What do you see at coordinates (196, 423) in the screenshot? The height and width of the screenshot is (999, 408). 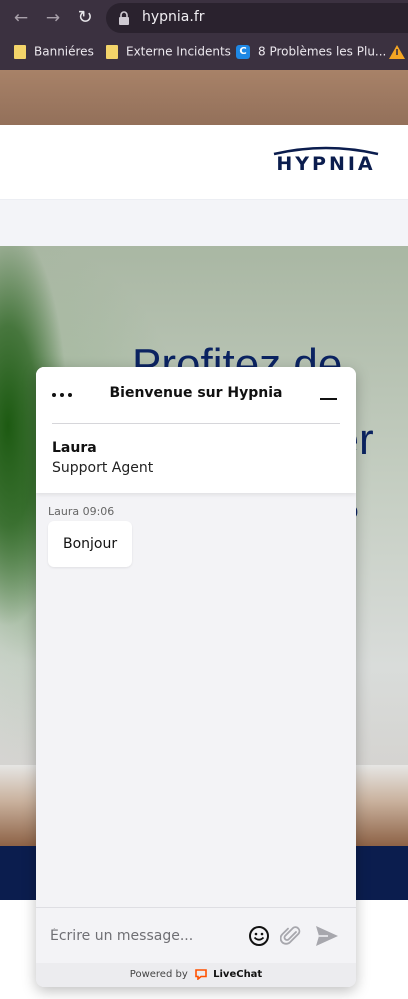 I see `header-divider` at bounding box center [196, 423].